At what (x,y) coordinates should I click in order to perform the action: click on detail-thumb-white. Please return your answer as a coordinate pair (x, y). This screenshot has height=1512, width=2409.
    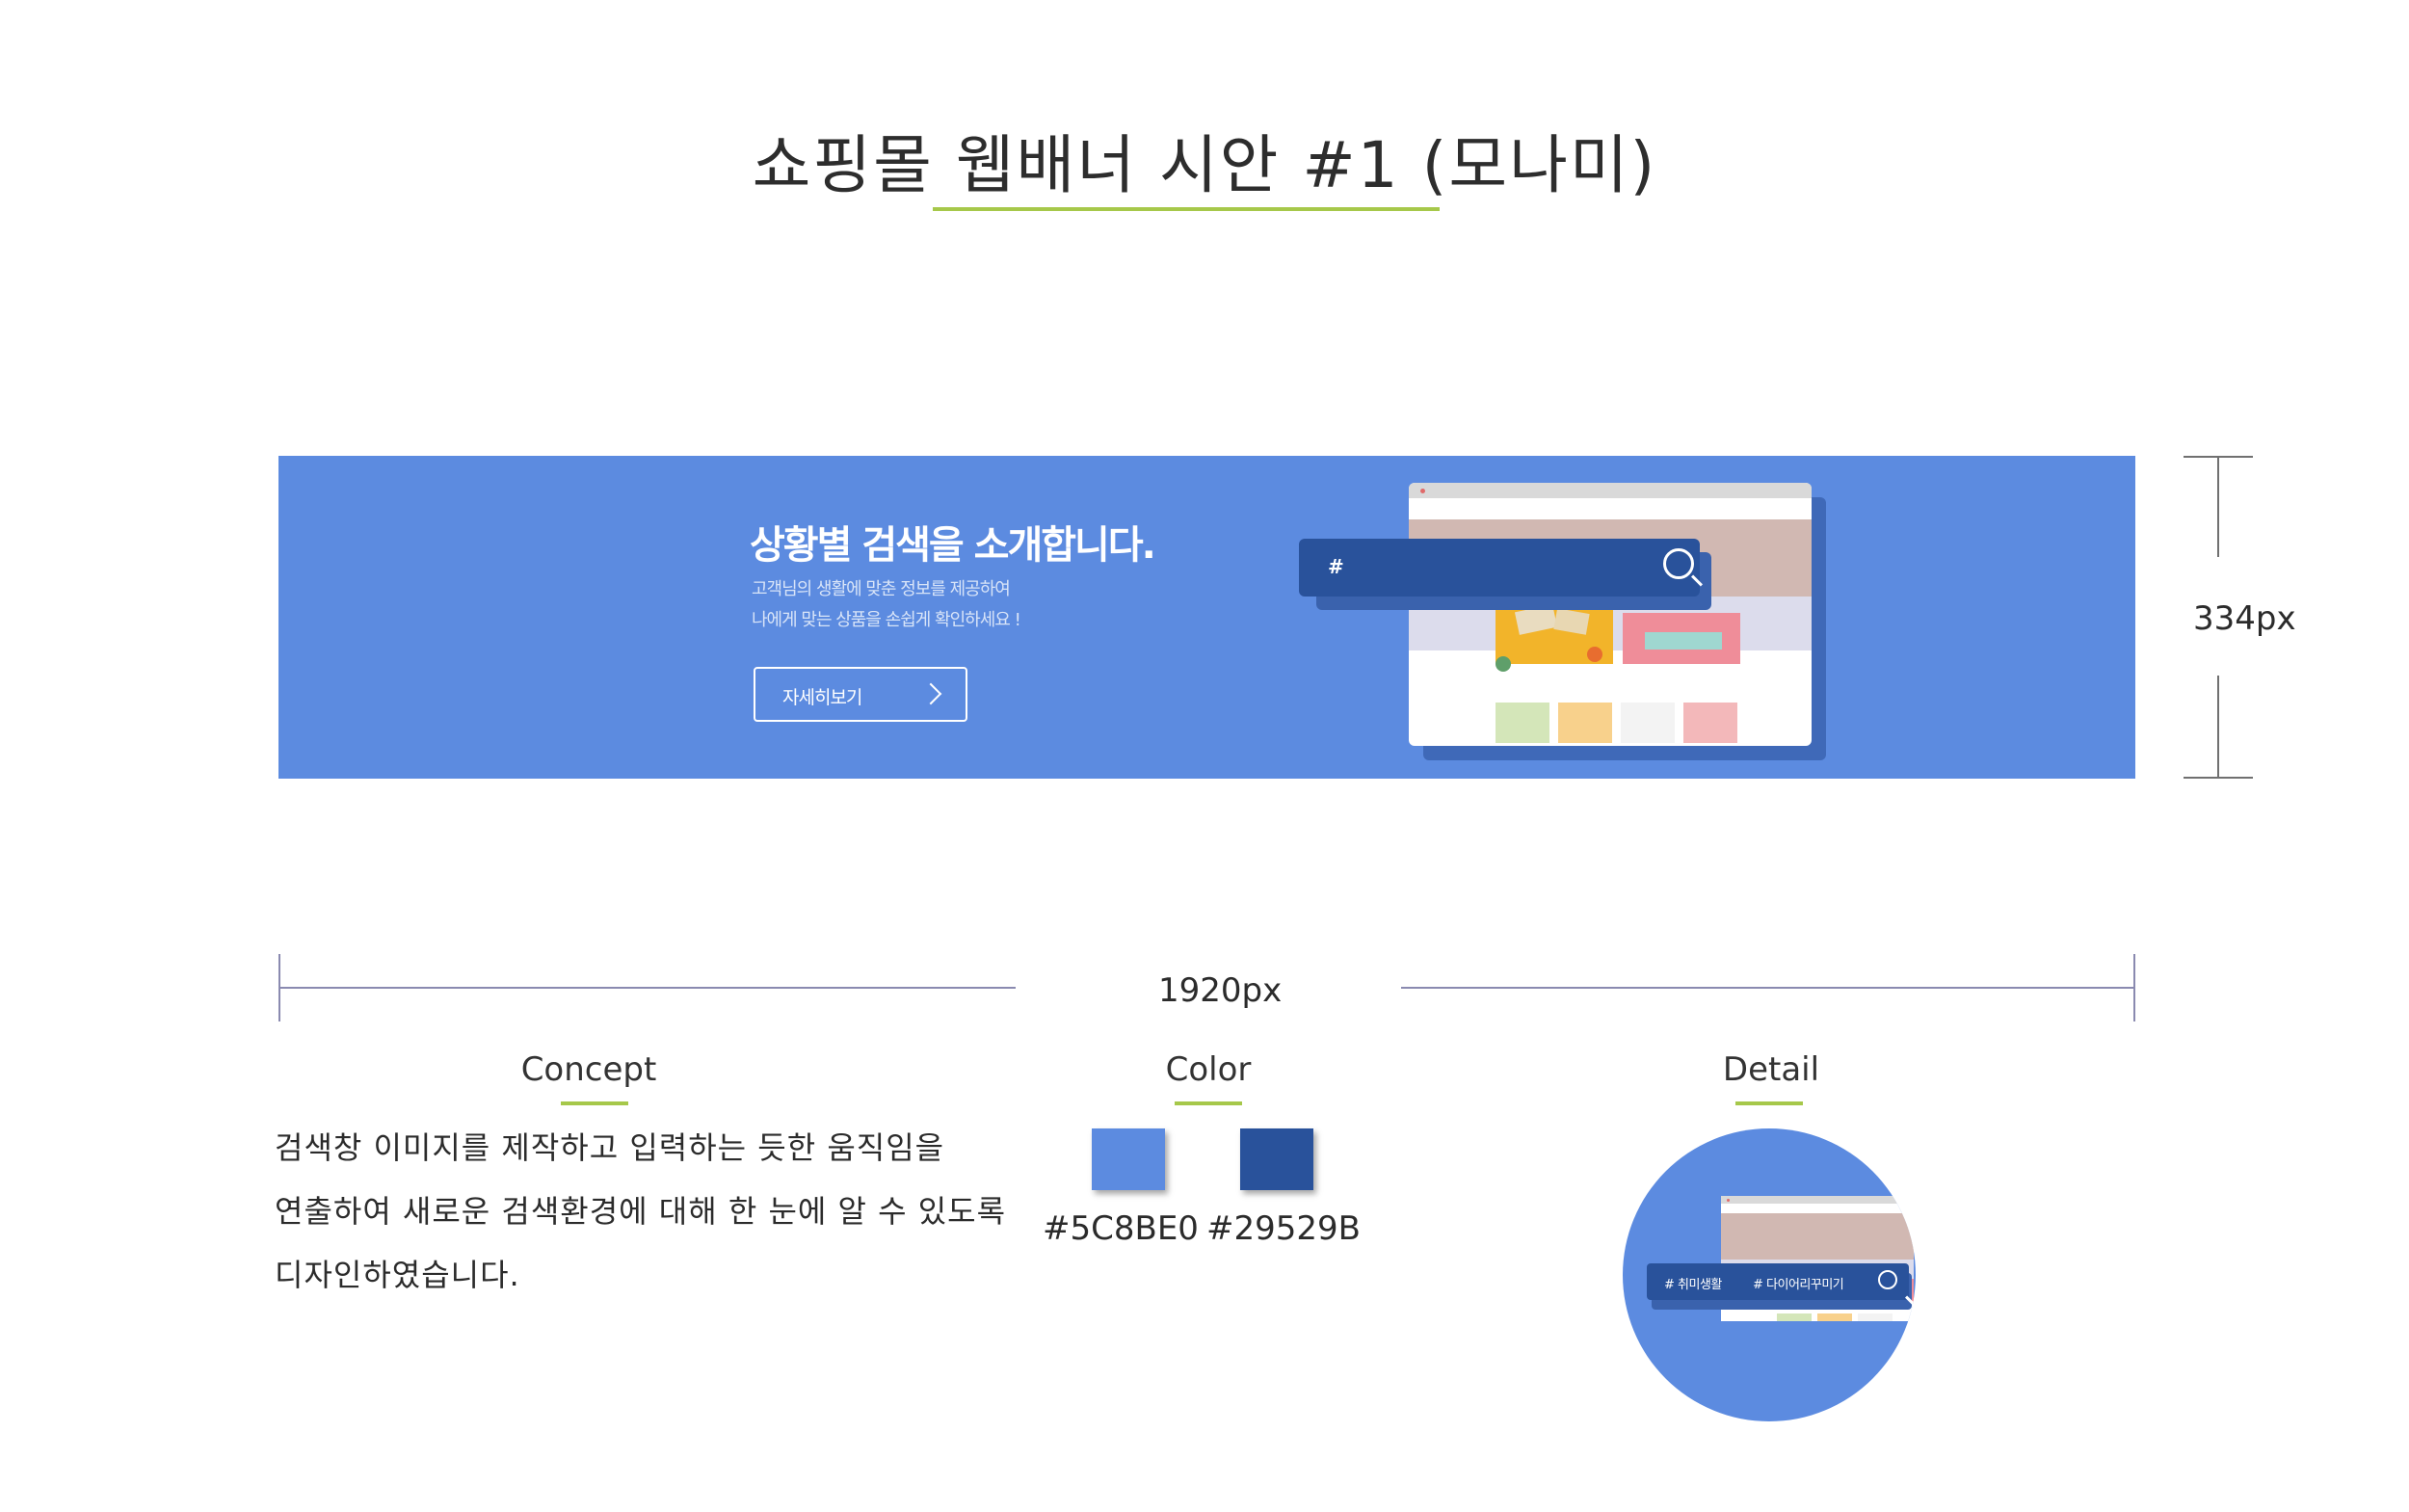
    Looking at the image, I should click on (1875, 1317).